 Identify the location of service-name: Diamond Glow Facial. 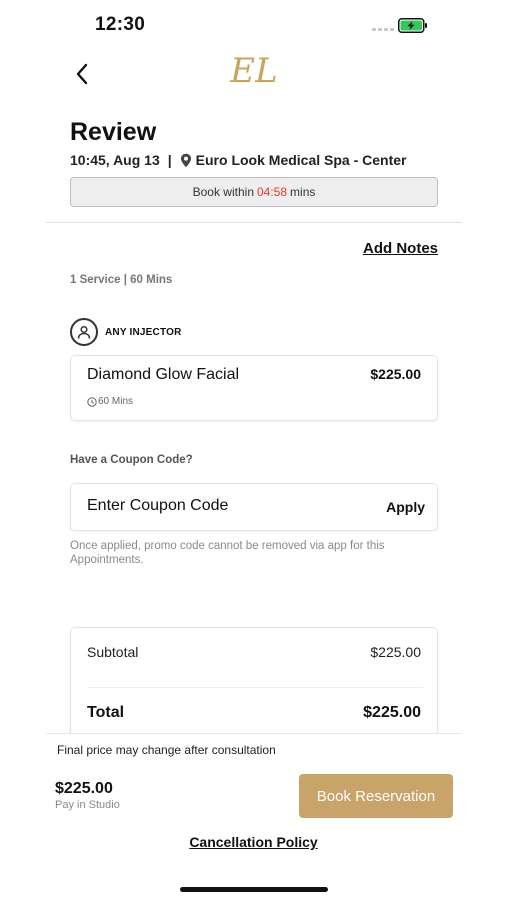
(163, 374).